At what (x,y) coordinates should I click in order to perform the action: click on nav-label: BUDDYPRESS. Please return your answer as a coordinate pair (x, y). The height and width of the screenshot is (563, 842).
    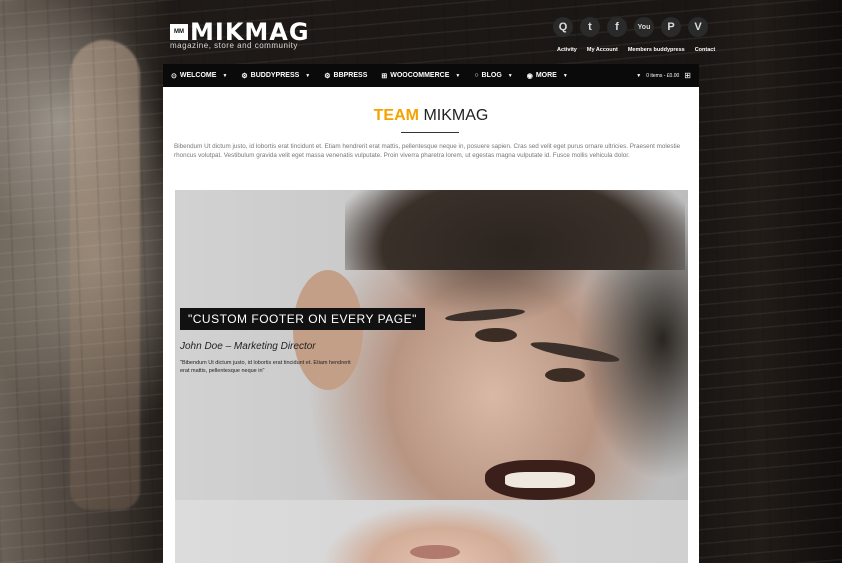
    Looking at the image, I should click on (275, 75).